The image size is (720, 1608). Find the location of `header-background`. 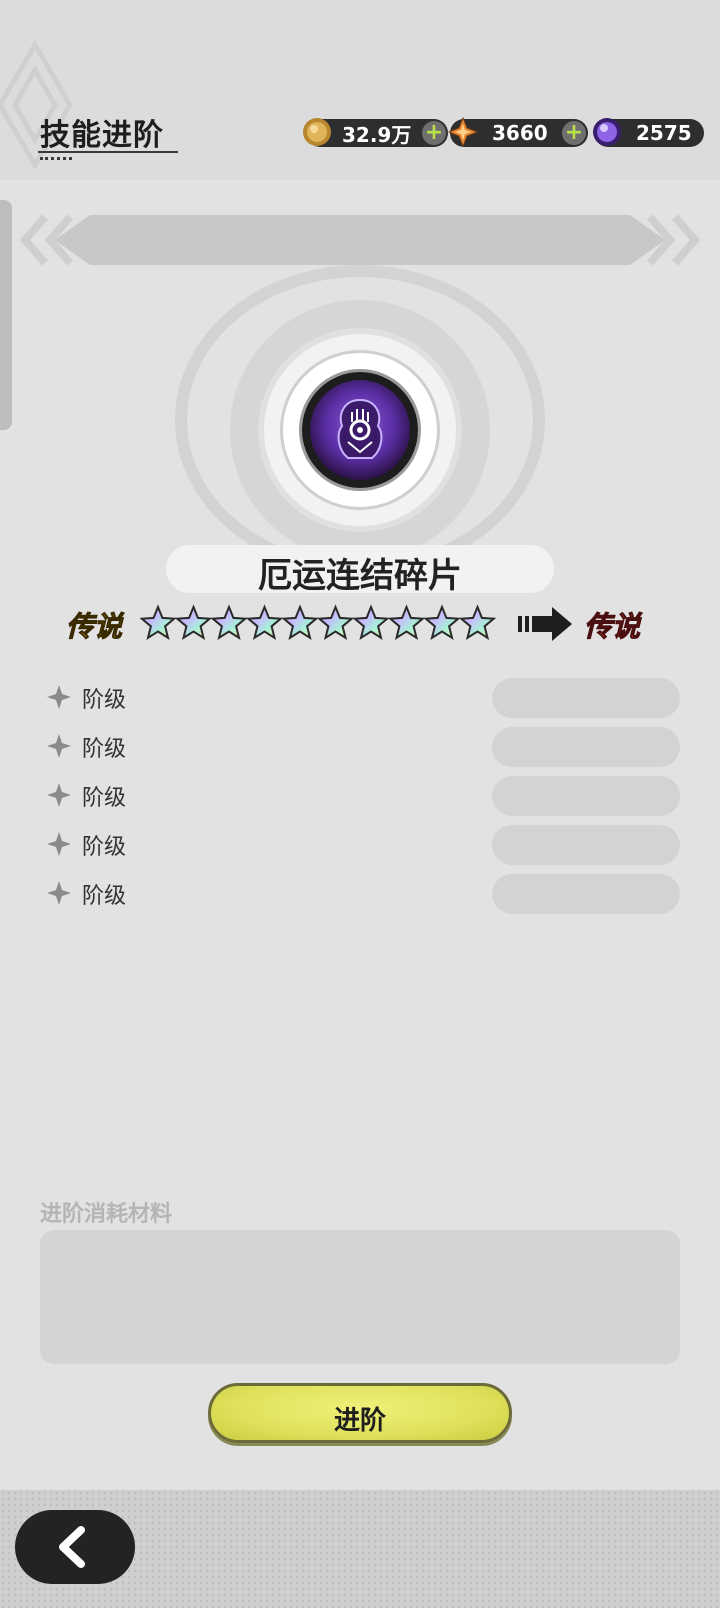

header-background is located at coordinates (360, 95).